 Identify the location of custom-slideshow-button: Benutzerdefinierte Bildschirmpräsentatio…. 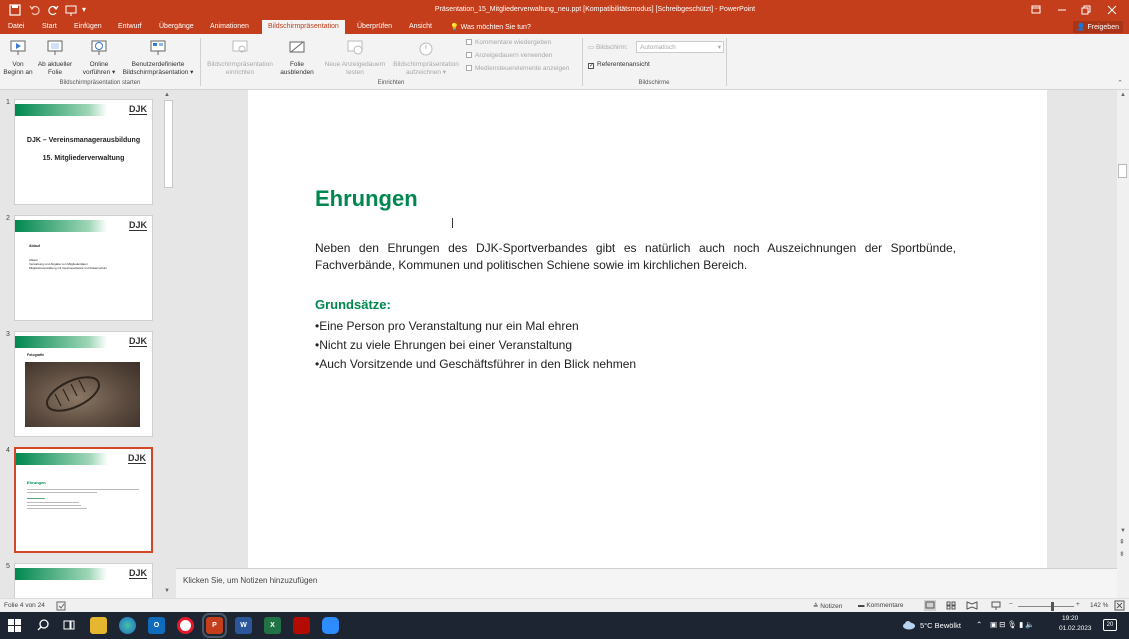
(158, 57).